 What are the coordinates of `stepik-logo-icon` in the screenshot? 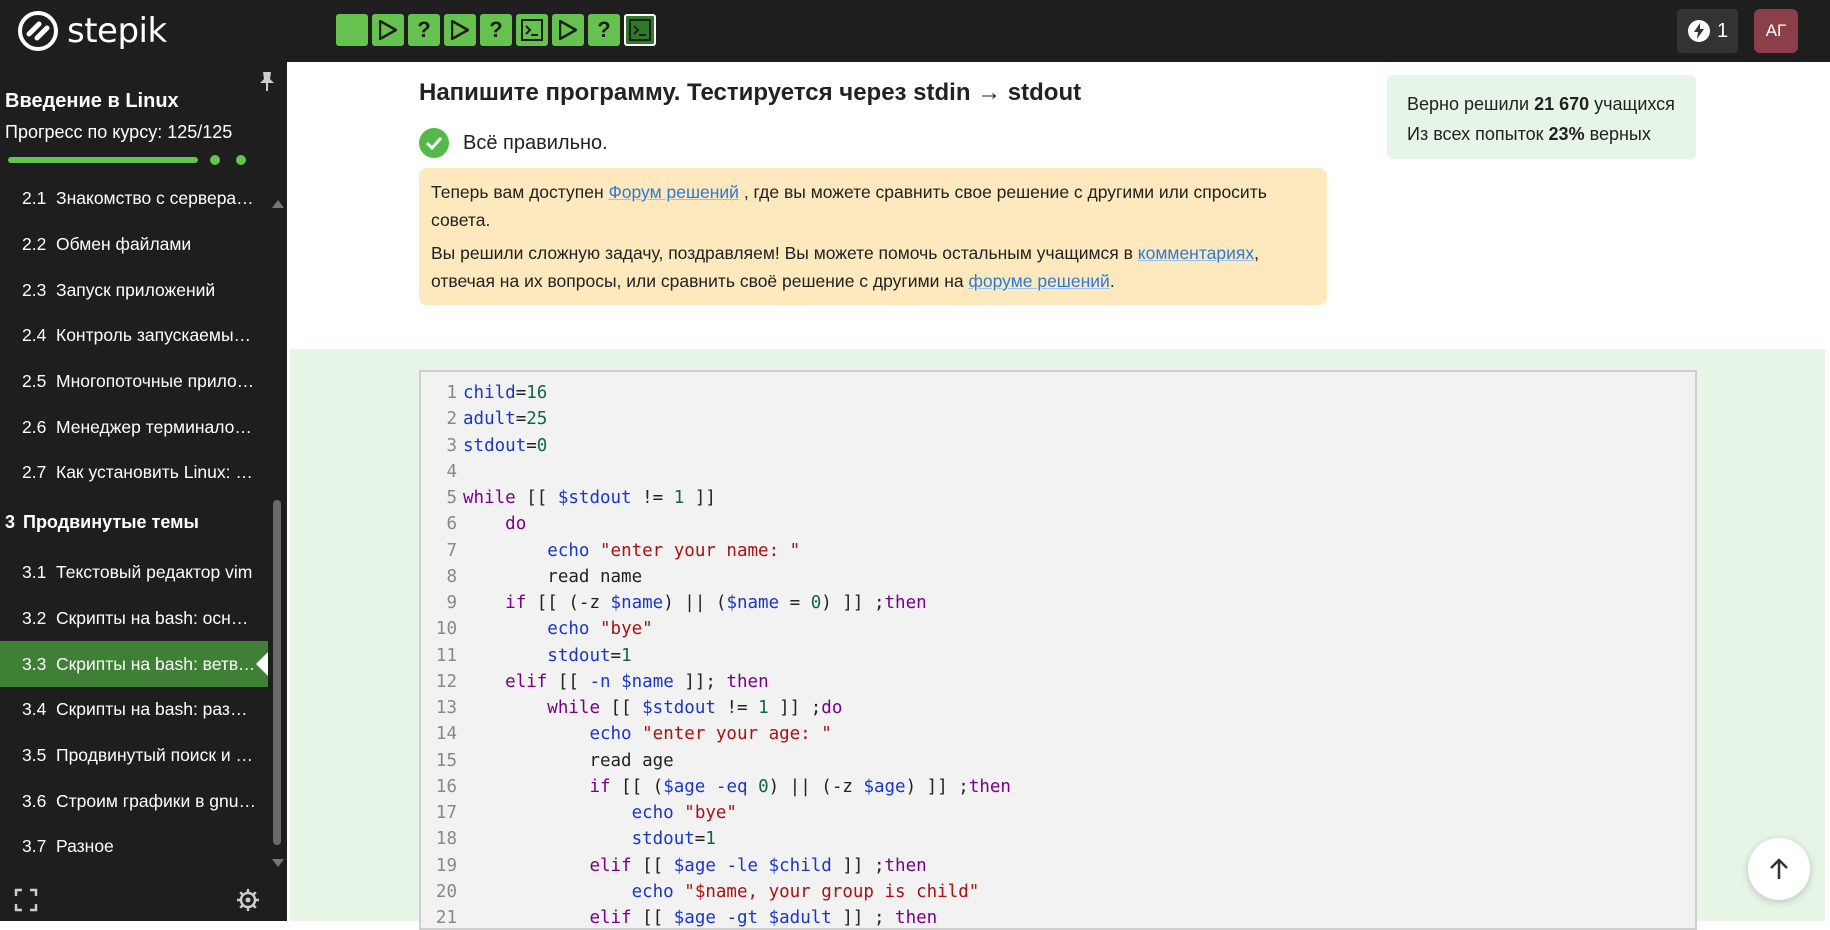 It's located at (38, 31).